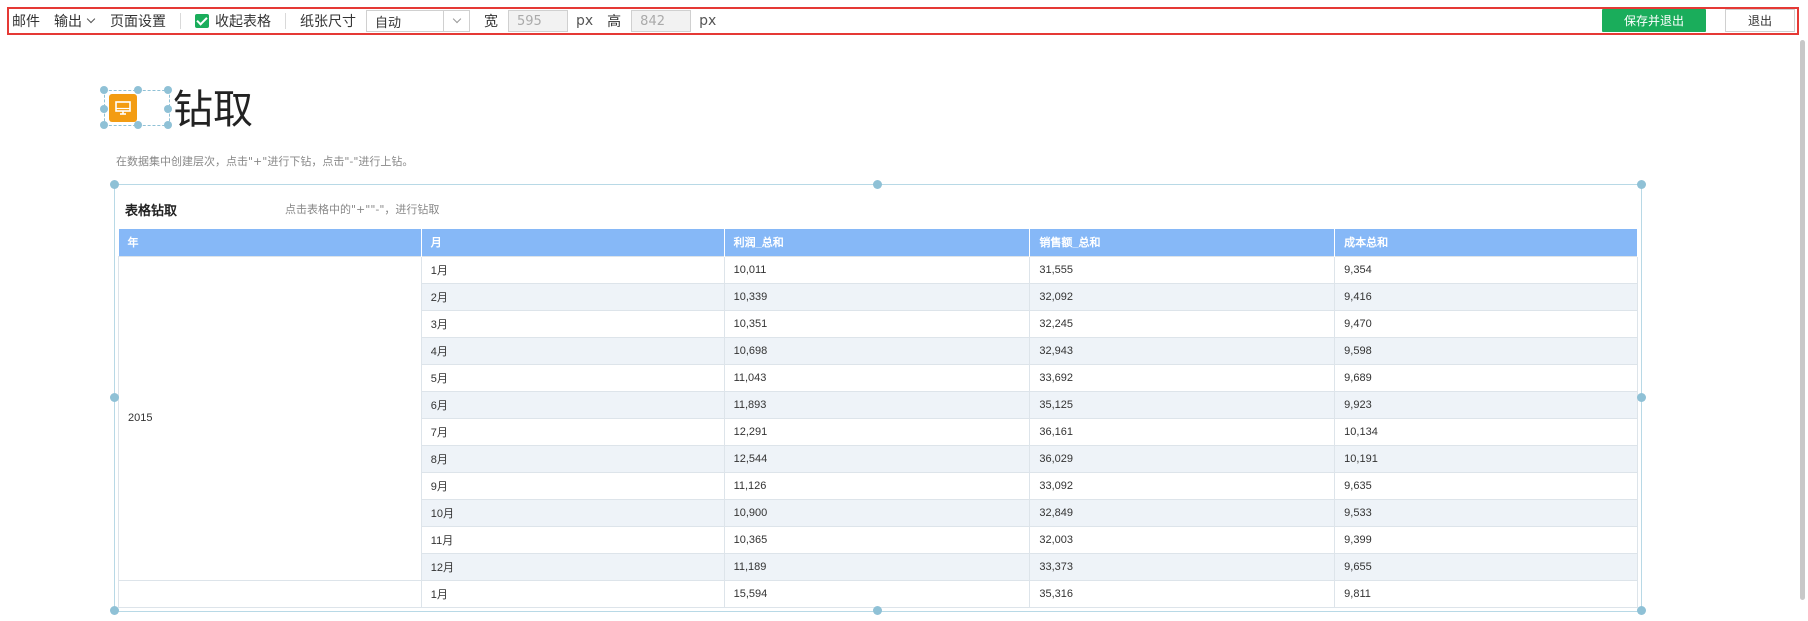 The width and height of the screenshot is (1808, 621). Describe the element at coordinates (213, 110) in the screenshot. I see `page-title: 钻取` at that location.